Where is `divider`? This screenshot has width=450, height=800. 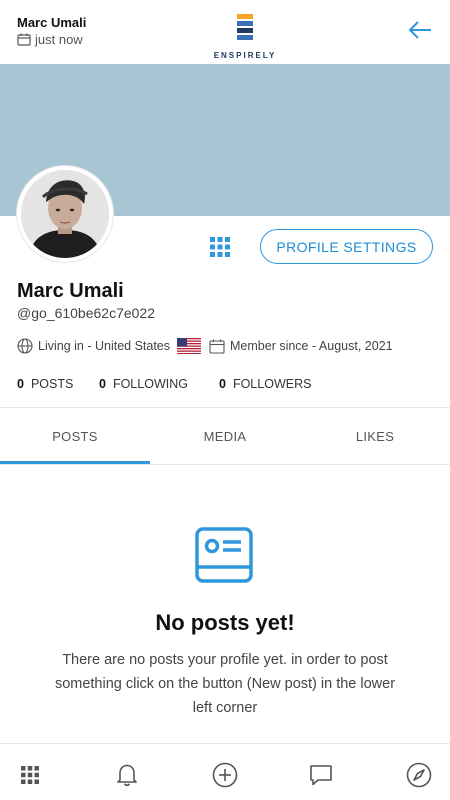
divider is located at coordinates (225, 464).